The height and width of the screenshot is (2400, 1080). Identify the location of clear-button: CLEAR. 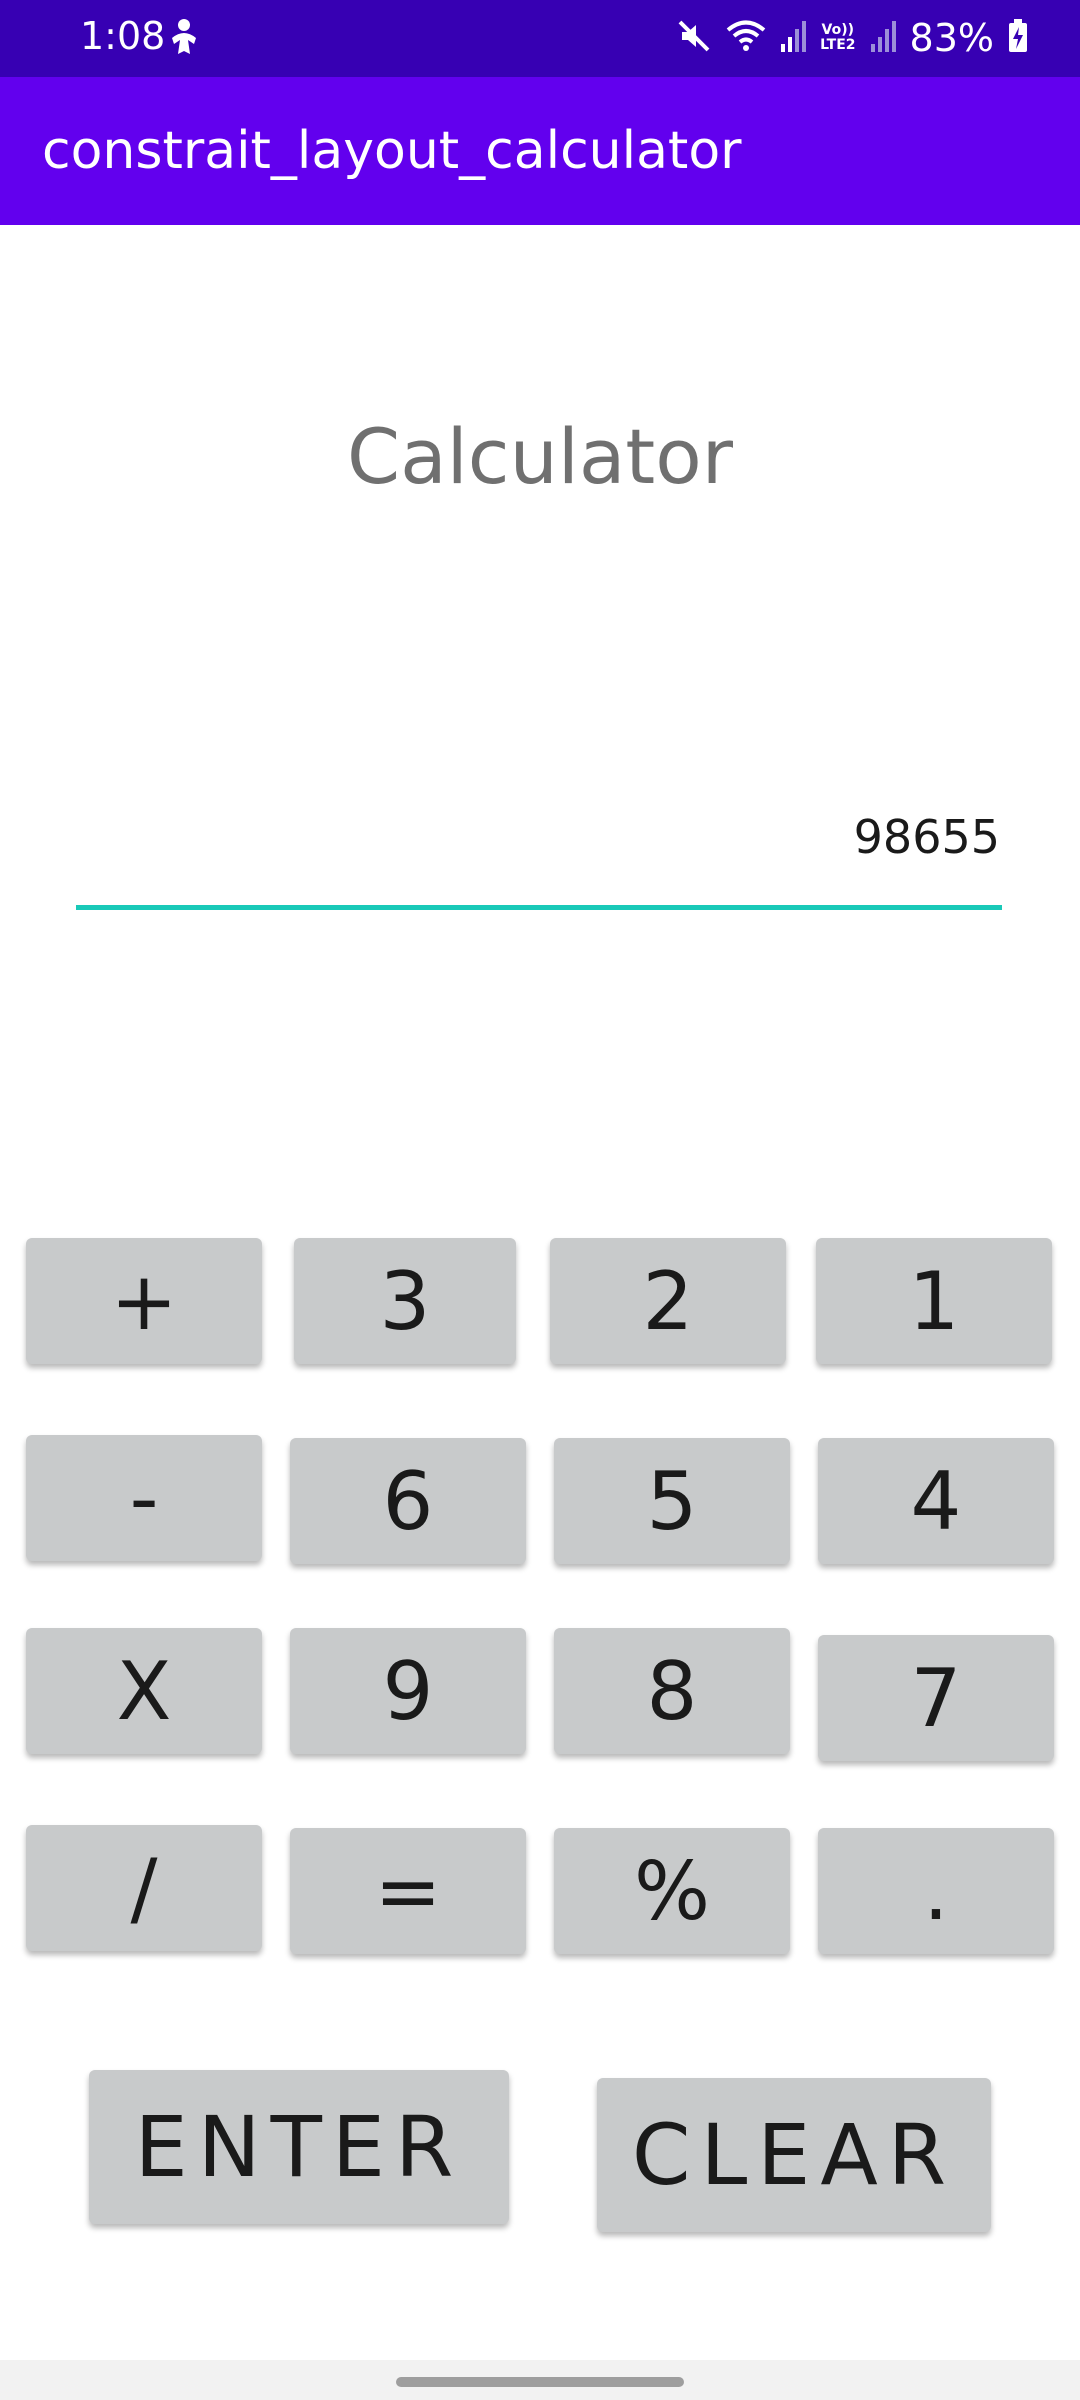
(794, 2155).